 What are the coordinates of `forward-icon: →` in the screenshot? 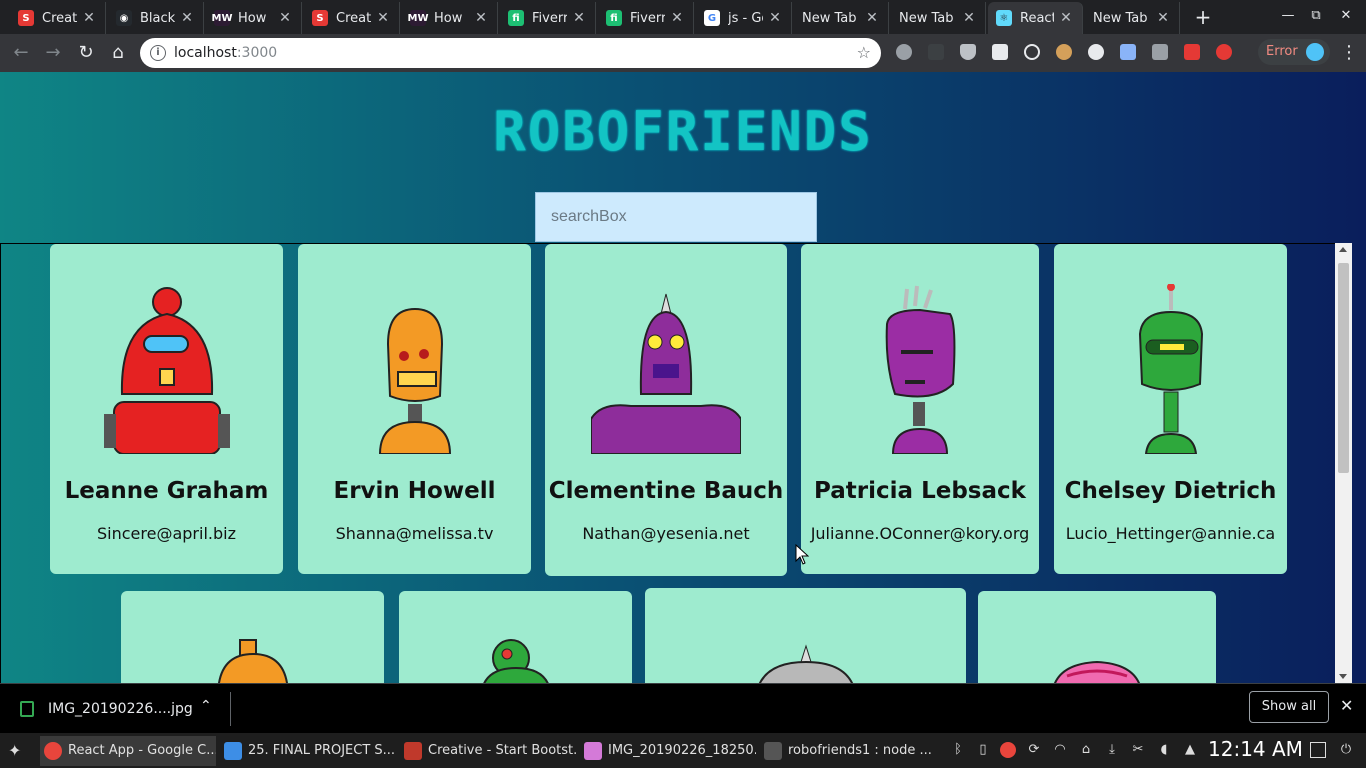 It's located at (53, 53).